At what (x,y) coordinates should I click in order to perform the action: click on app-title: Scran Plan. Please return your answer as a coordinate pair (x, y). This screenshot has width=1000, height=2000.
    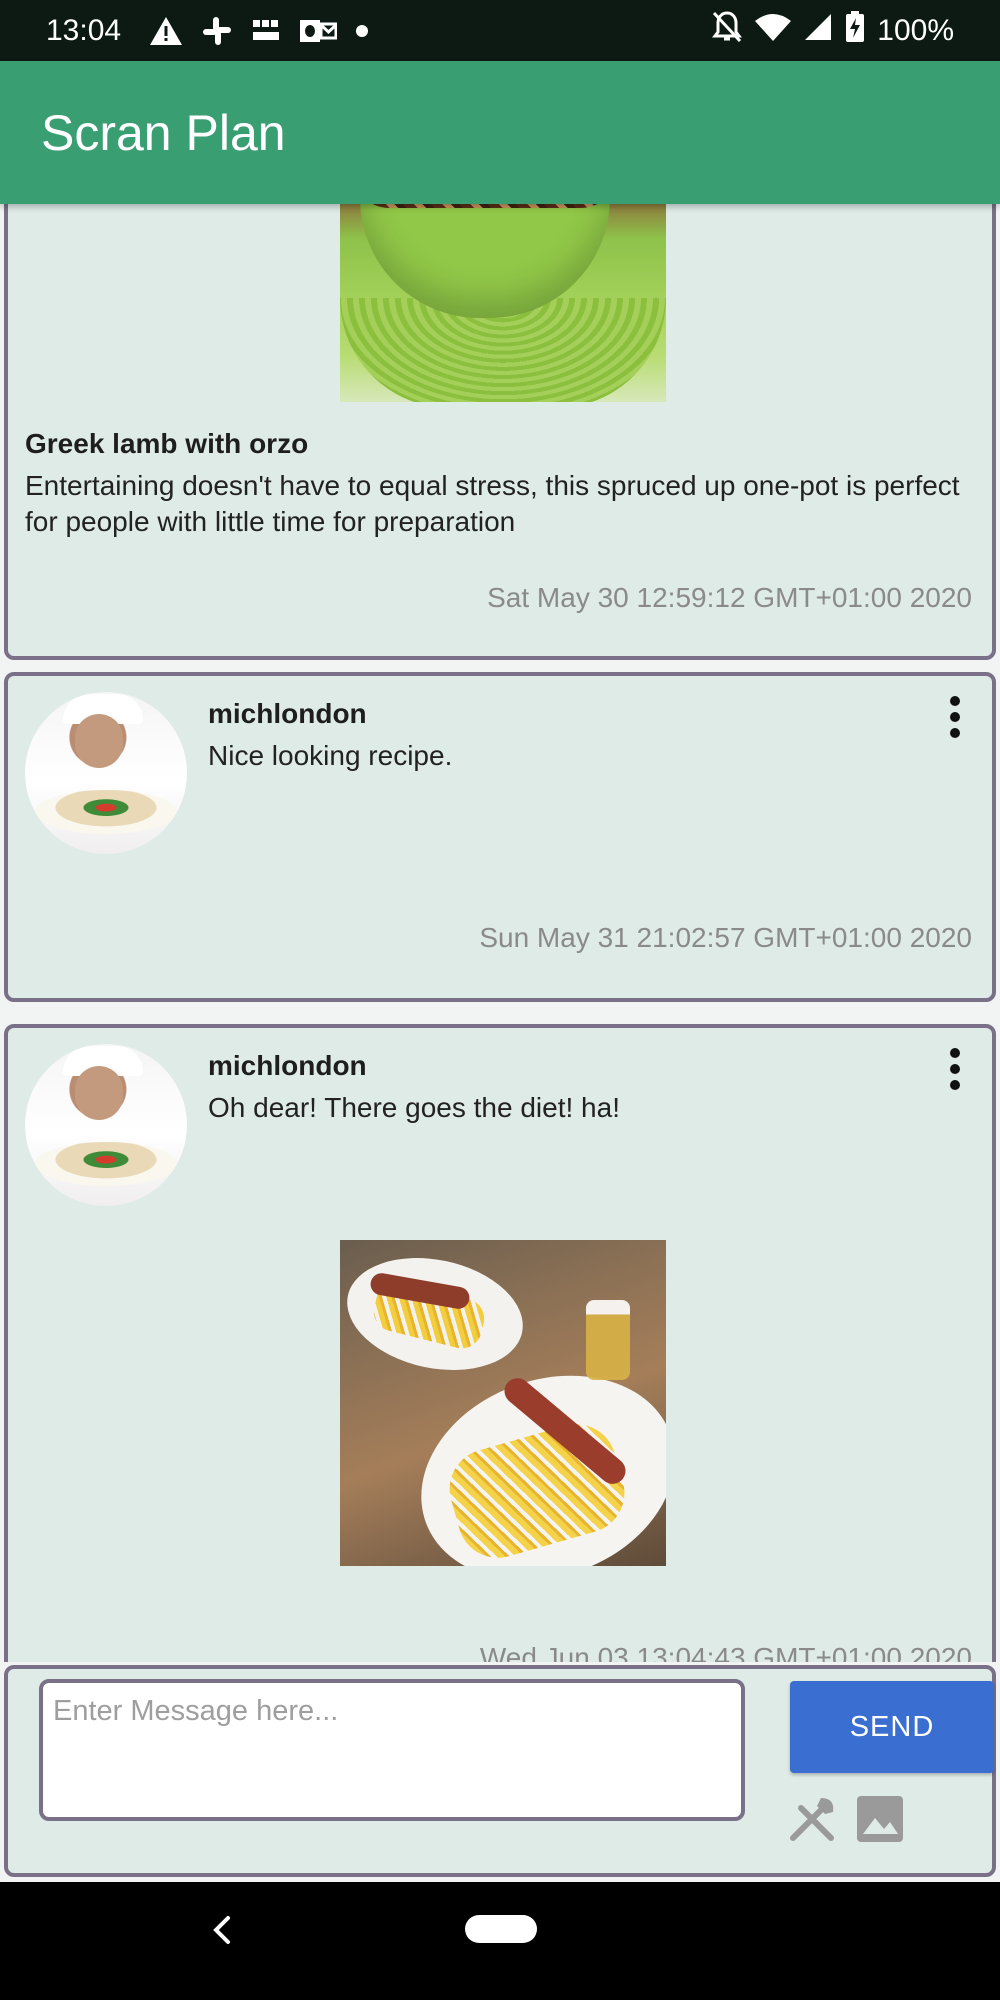
    Looking at the image, I should click on (163, 132).